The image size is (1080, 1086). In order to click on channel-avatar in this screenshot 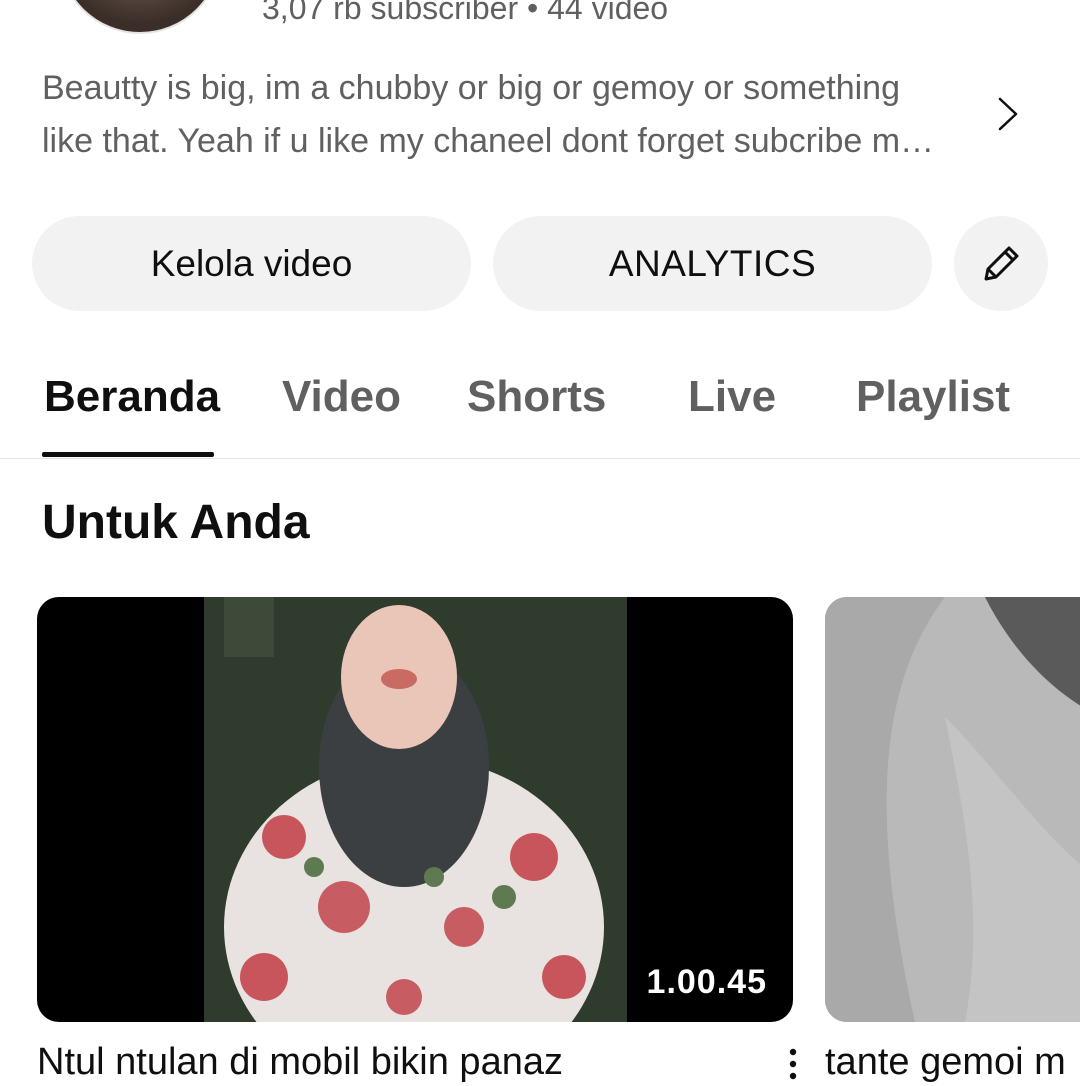, I will do `click(140, 17)`.